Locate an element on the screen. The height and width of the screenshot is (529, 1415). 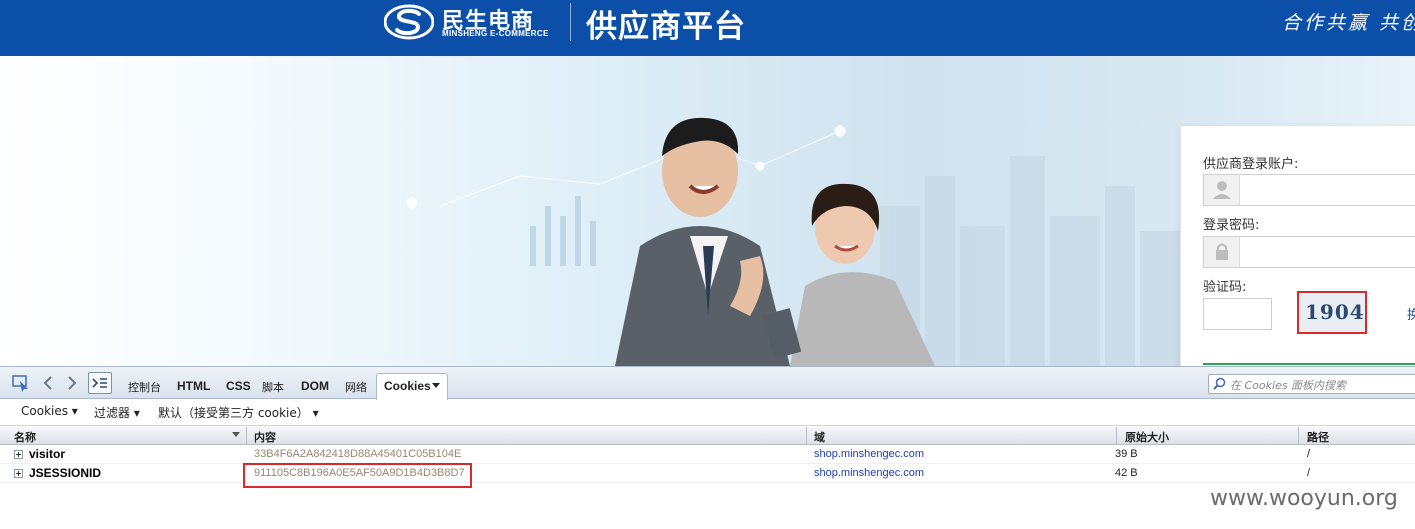
man-figure is located at coordinates (702, 241).